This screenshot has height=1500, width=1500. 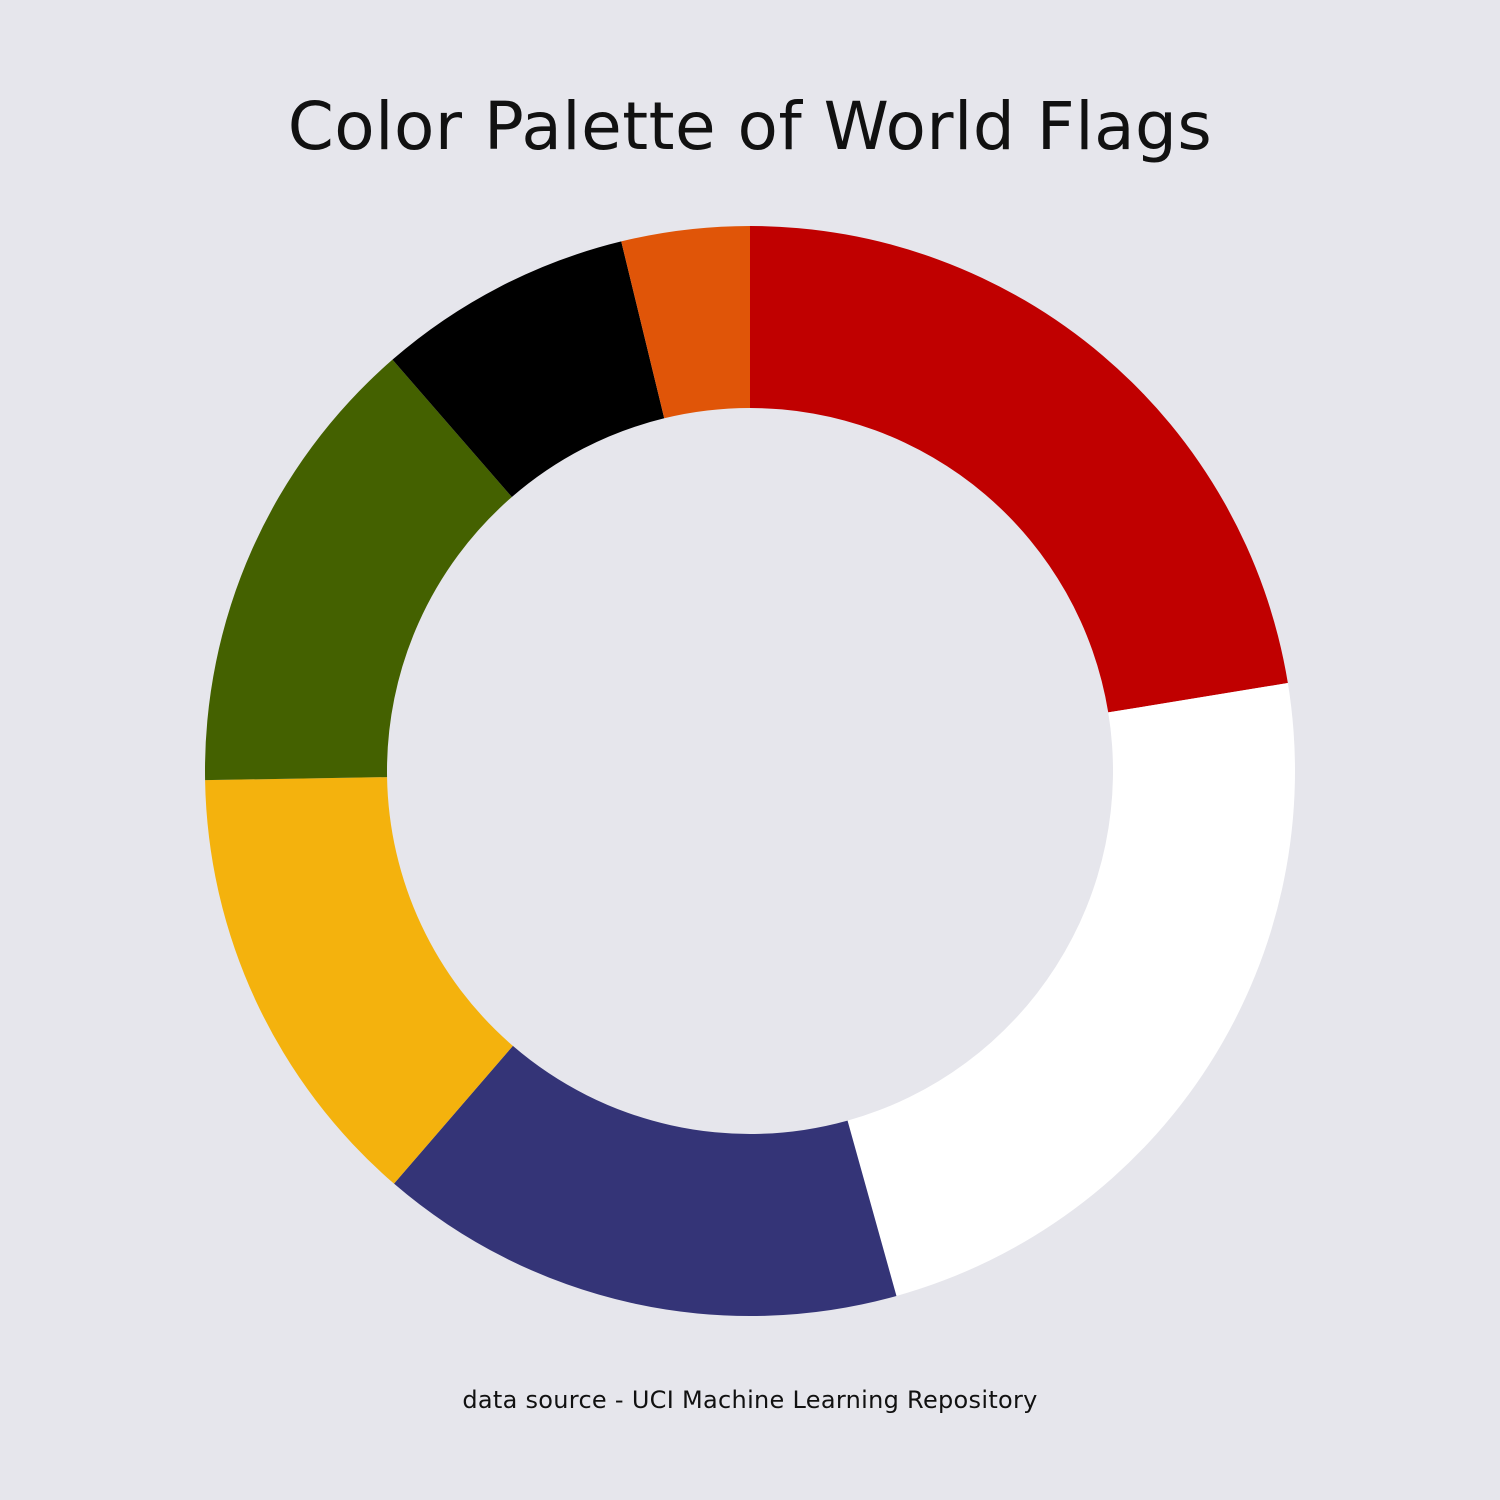 I want to click on slice-red, so click(x=1019, y=469).